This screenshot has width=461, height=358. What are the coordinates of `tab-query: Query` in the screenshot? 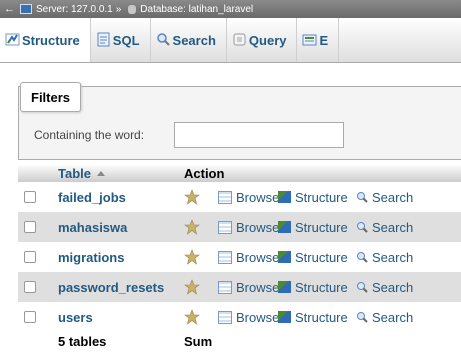 It's located at (262, 40).